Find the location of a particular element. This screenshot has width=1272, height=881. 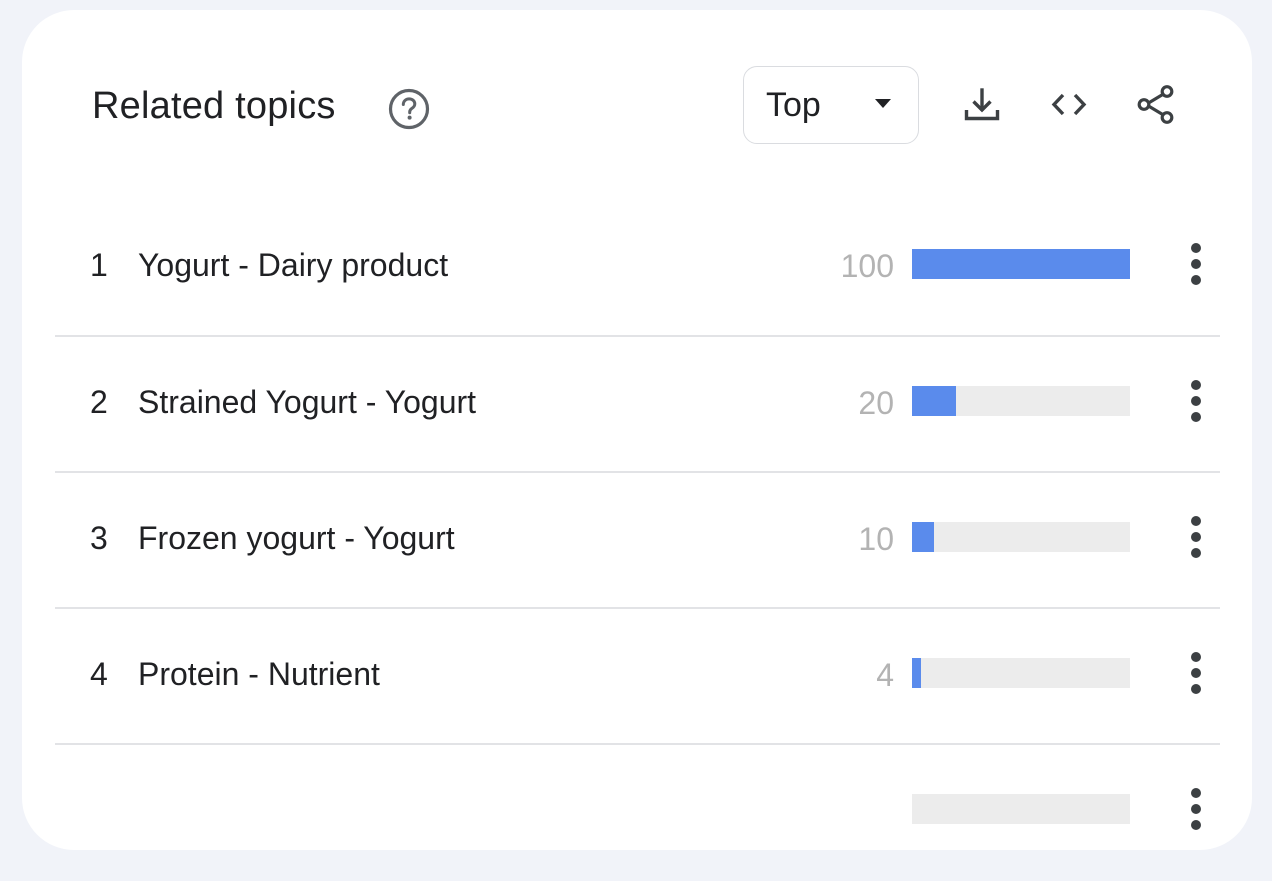

filter-select: Top is located at coordinates (831, 105).